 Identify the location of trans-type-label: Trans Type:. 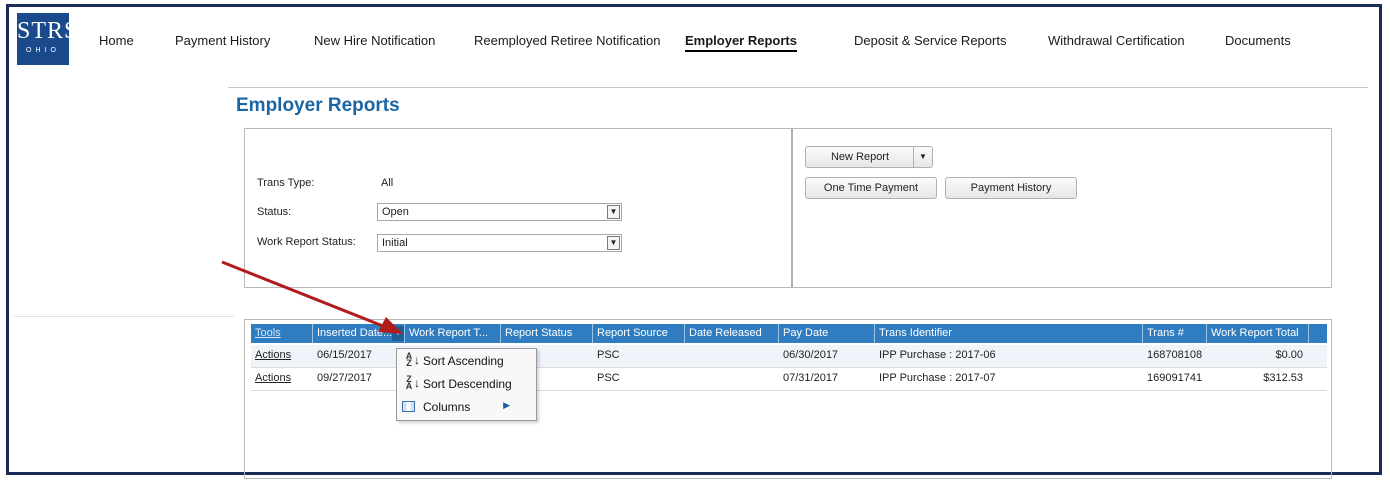
(286, 183).